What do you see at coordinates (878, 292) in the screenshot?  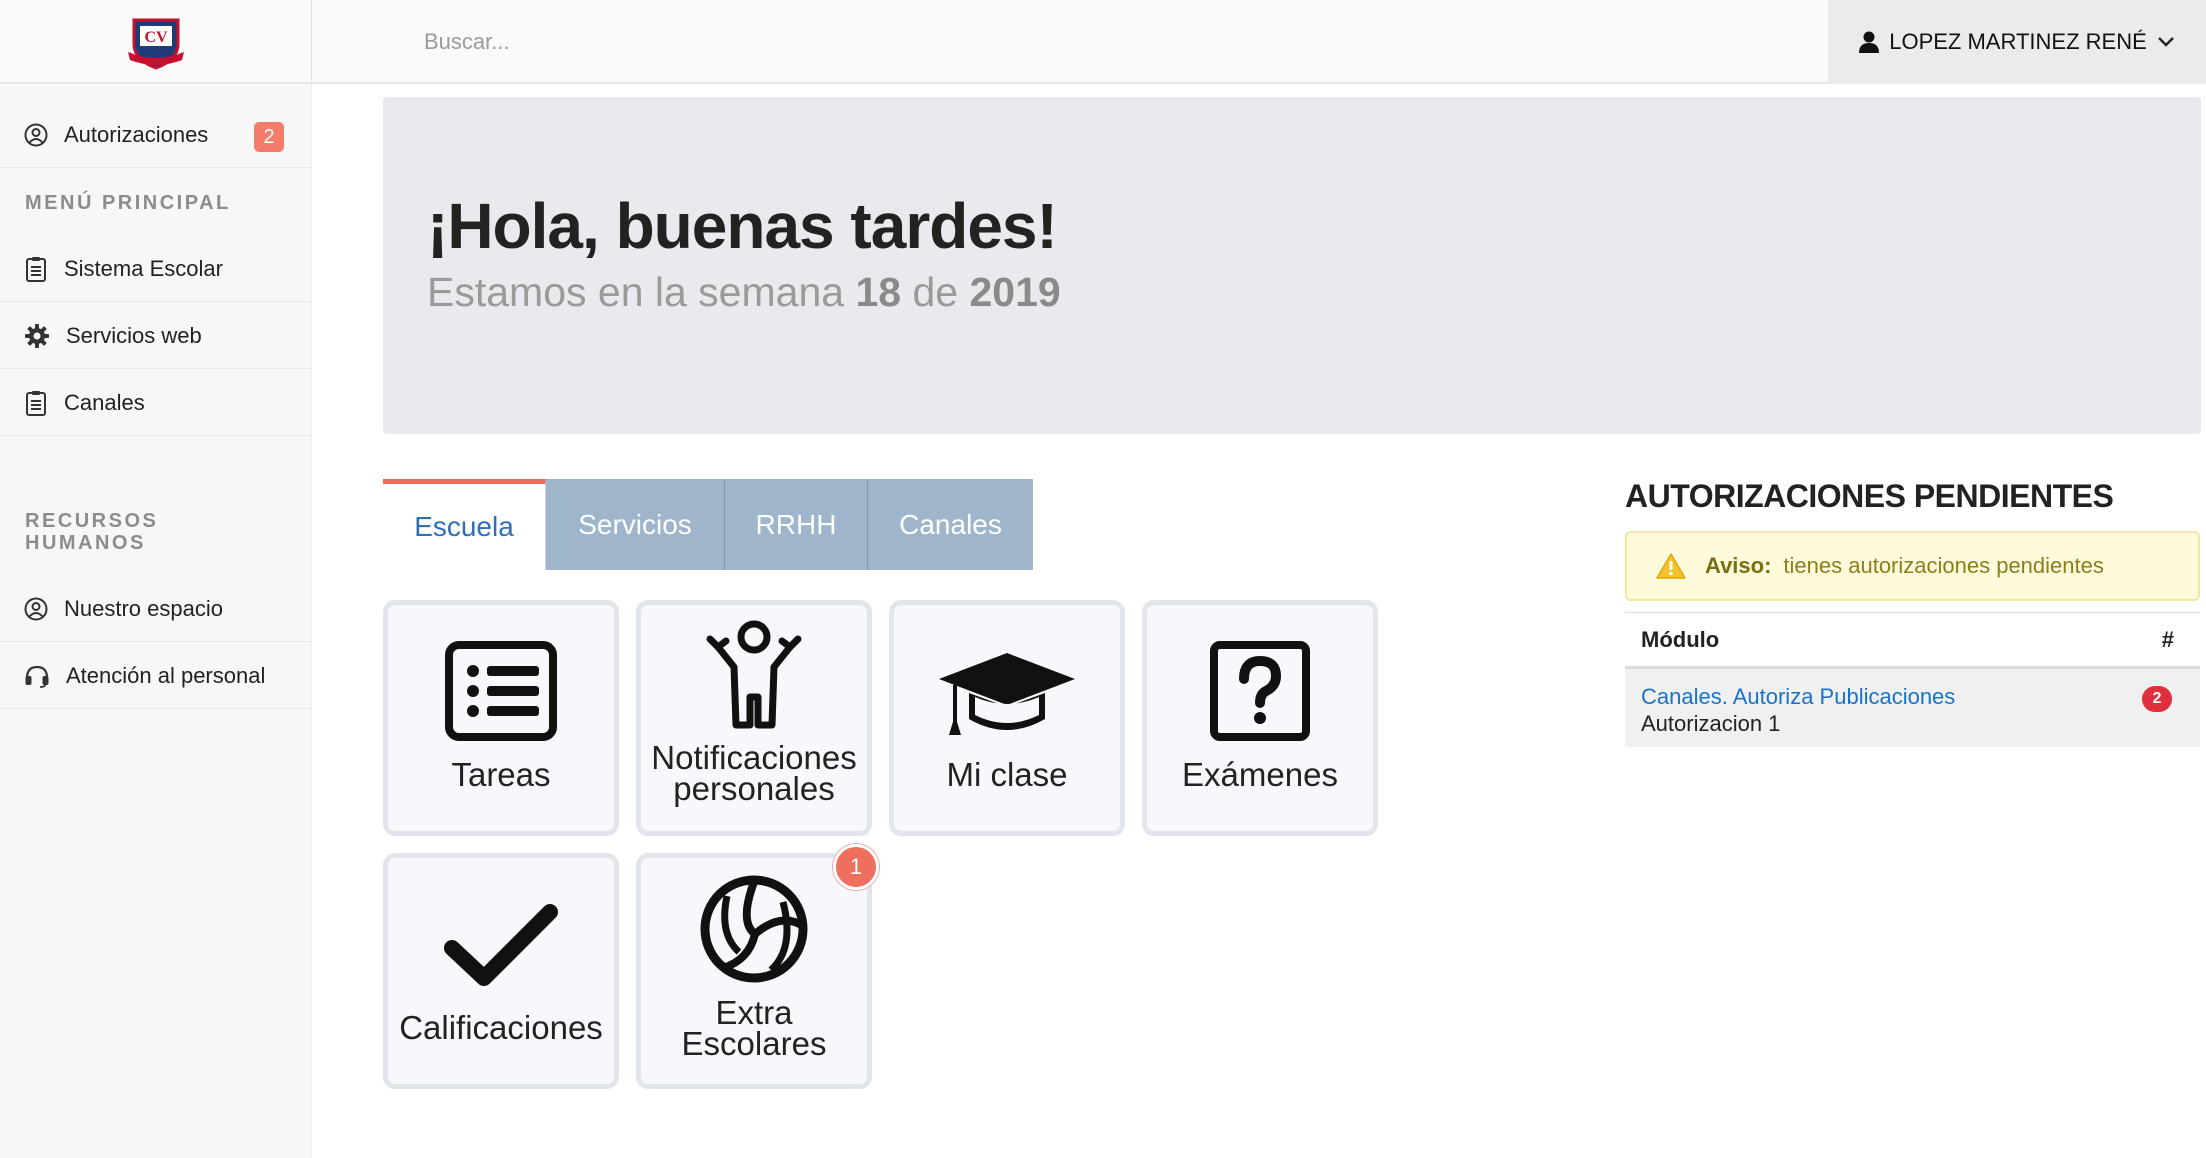 I see `week-number: 18` at bounding box center [878, 292].